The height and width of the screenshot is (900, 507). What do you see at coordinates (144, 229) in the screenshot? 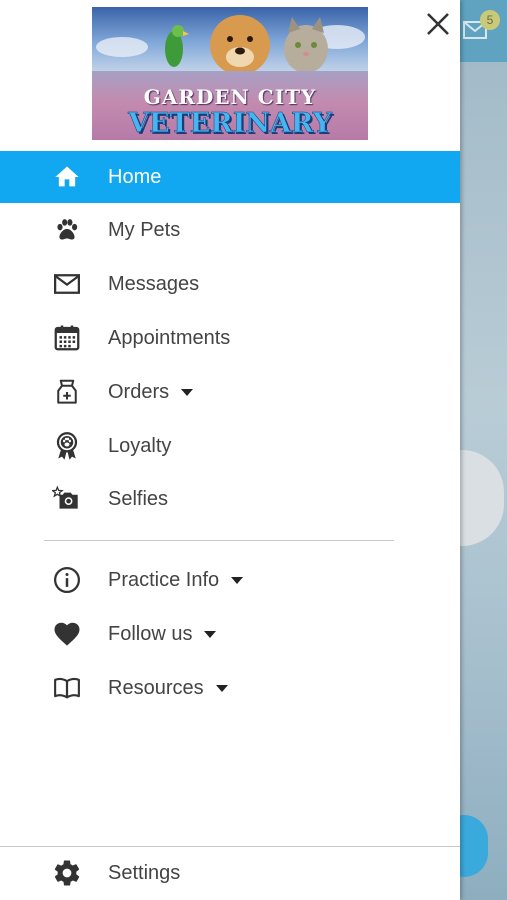
I see `menu-item-label: My Pets` at bounding box center [144, 229].